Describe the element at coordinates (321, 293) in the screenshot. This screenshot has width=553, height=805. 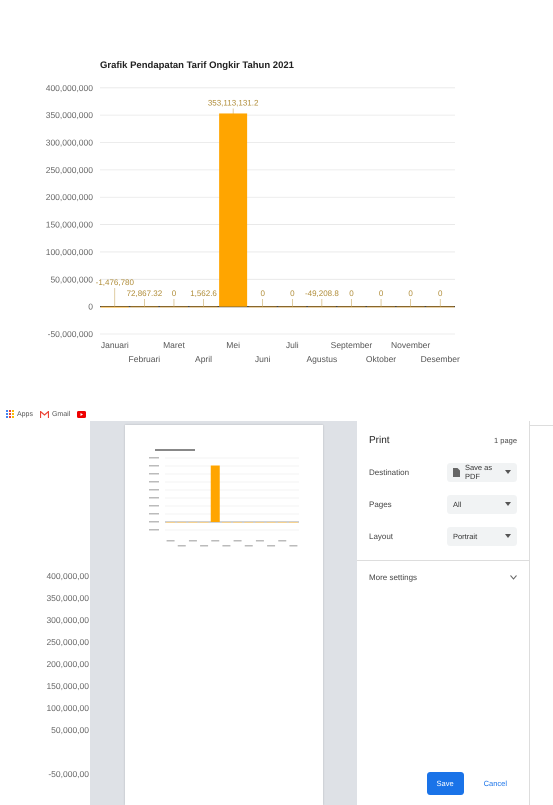
I see `value-label: -49,208.8` at that location.